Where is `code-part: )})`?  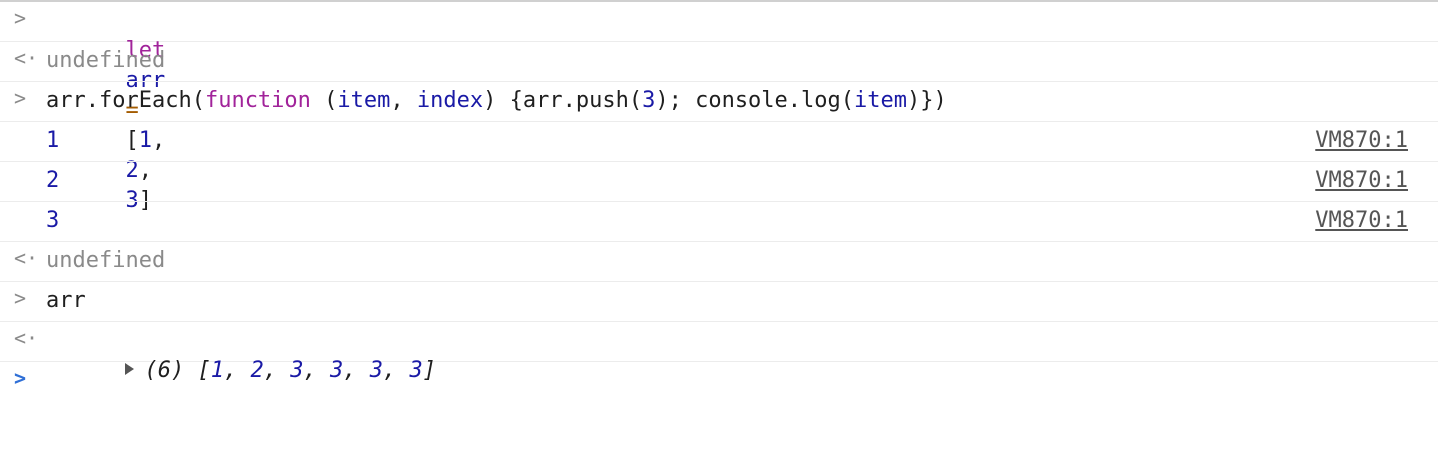
code-part: )}) is located at coordinates (927, 100).